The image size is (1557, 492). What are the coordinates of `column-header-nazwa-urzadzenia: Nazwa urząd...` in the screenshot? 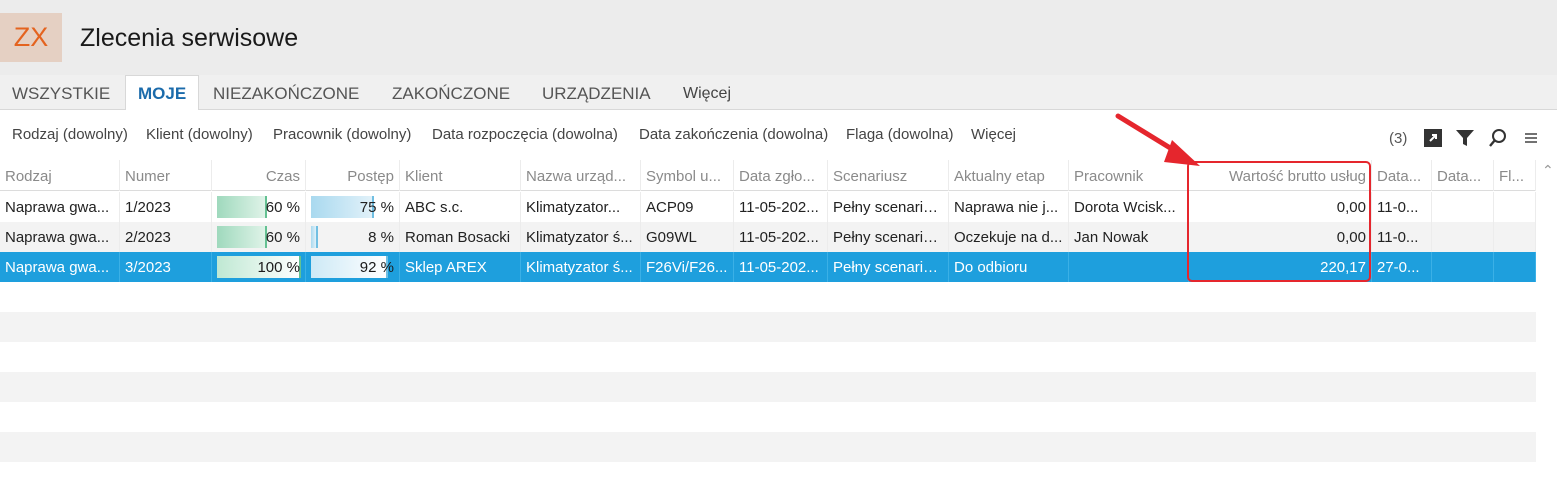 It's located at (581, 175).